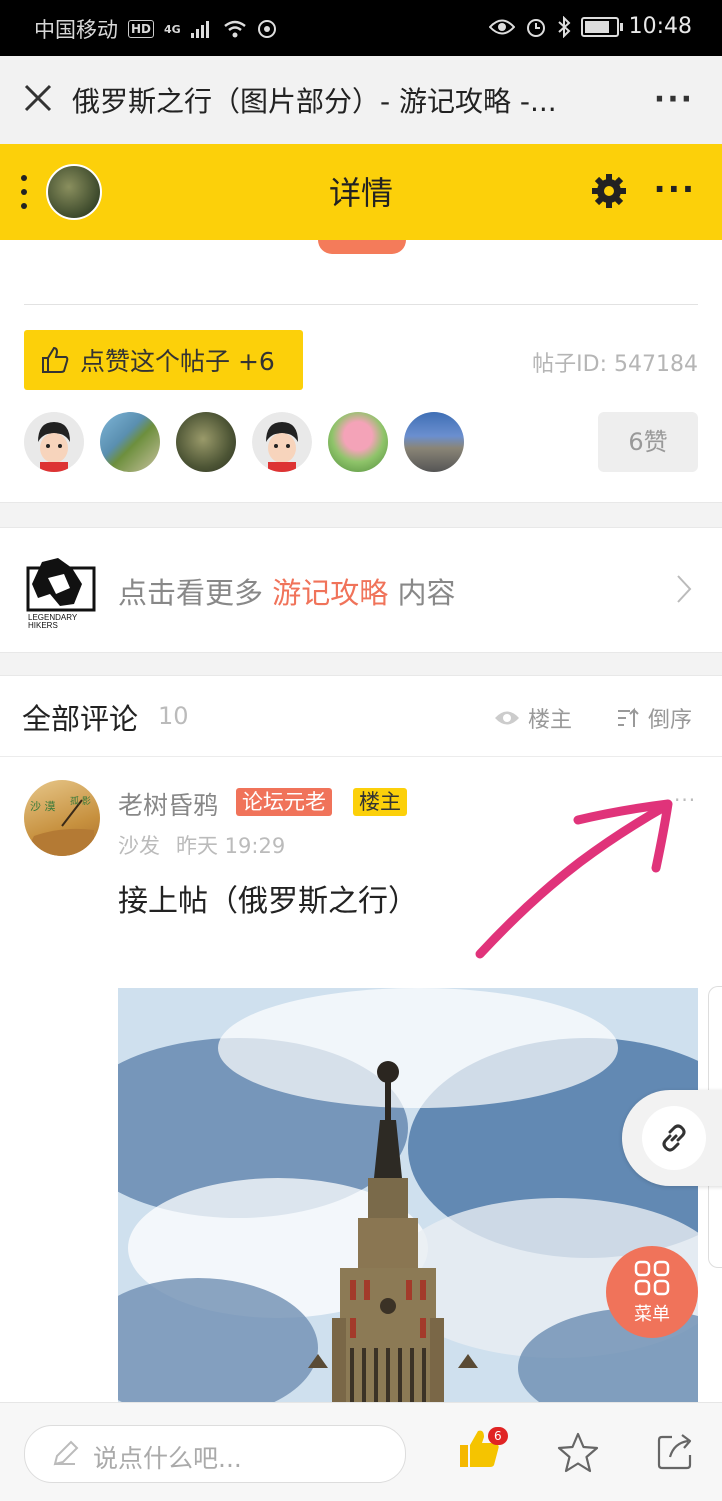 Image resolution: width=722 pixels, height=1501 pixels. I want to click on status-right: 10:48, so click(590, 26).